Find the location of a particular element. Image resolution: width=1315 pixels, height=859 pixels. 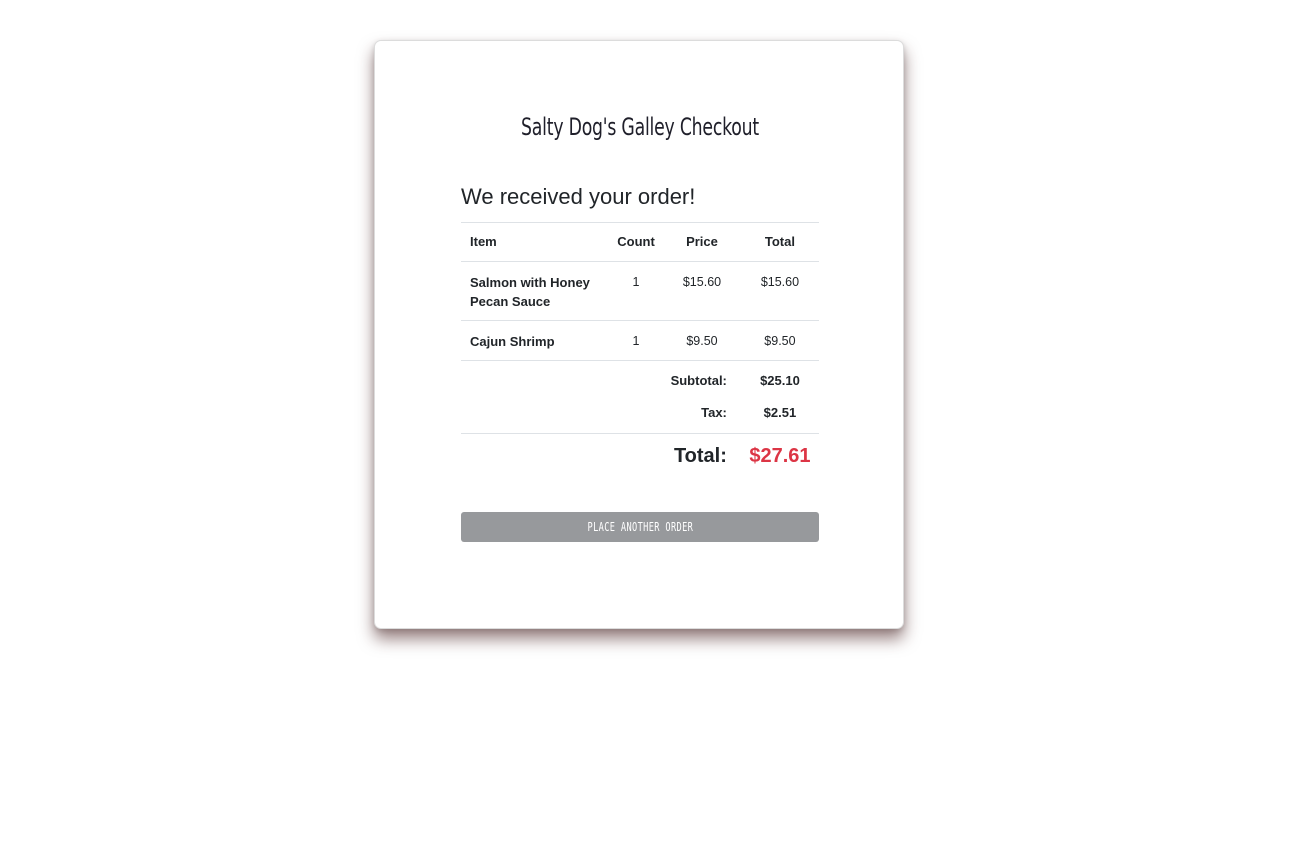

row-item-total: $9.50 is located at coordinates (779, 340).